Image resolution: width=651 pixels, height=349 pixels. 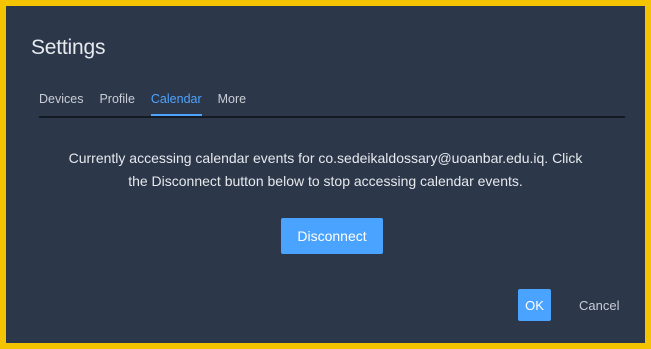 I want to click on dialog-title: Settings, so click(x=68, y=47).